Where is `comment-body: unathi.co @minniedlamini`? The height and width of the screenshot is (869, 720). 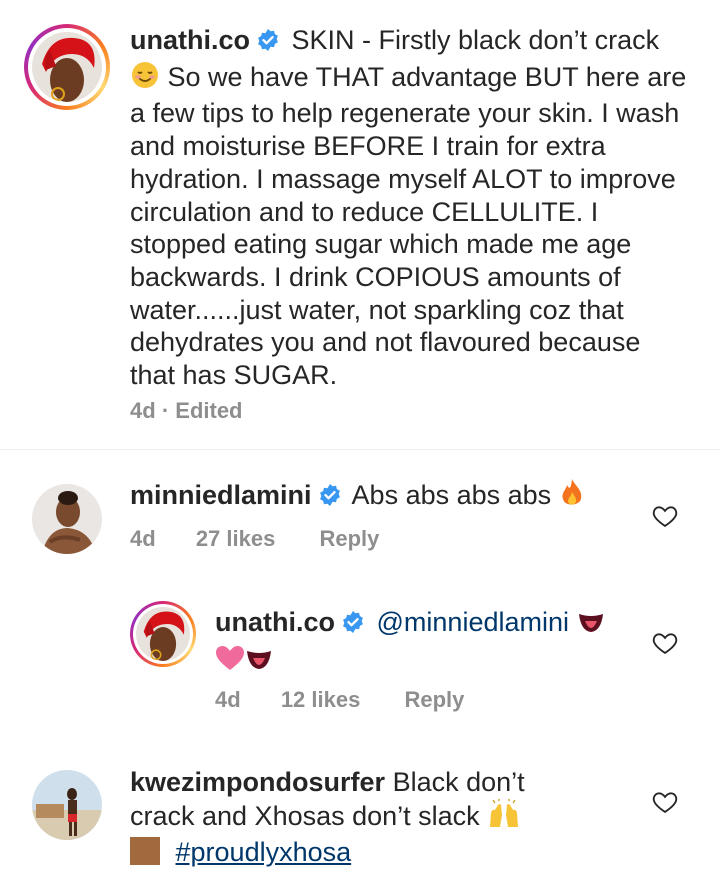 comment-body: unathi.co @minniedlamini is located at coordinates (425, 642).